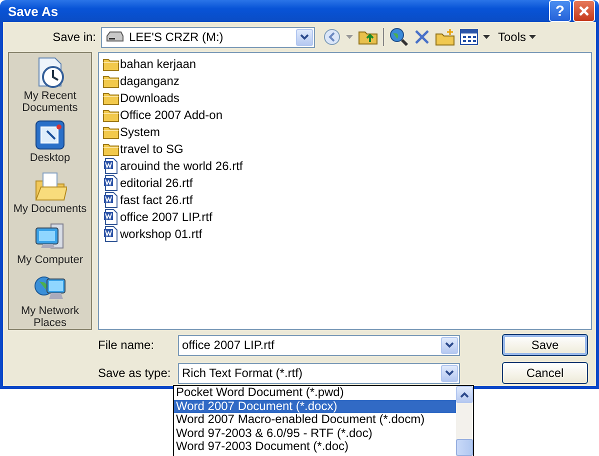 This screenshot has width=599, height=456. What do you see at coordinates (464, 447) in the screenshot?
I see `scroll-thumb` at bounding box center [464, 447].